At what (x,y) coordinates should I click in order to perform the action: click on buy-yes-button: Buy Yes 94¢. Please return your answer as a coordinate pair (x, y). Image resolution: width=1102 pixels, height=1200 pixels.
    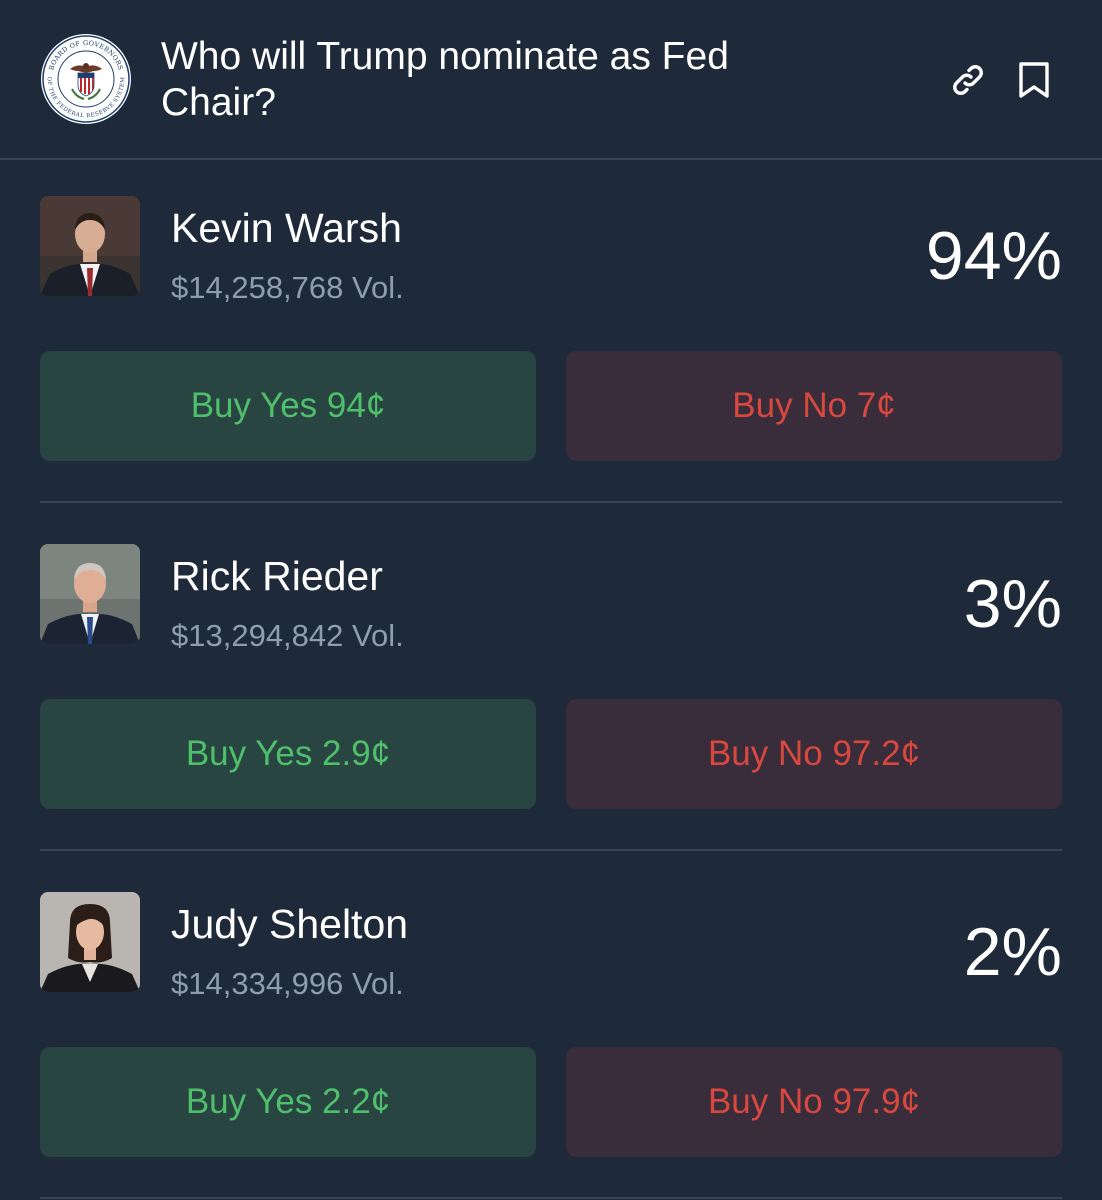
    Looking at the image, I should click on (288, 406).